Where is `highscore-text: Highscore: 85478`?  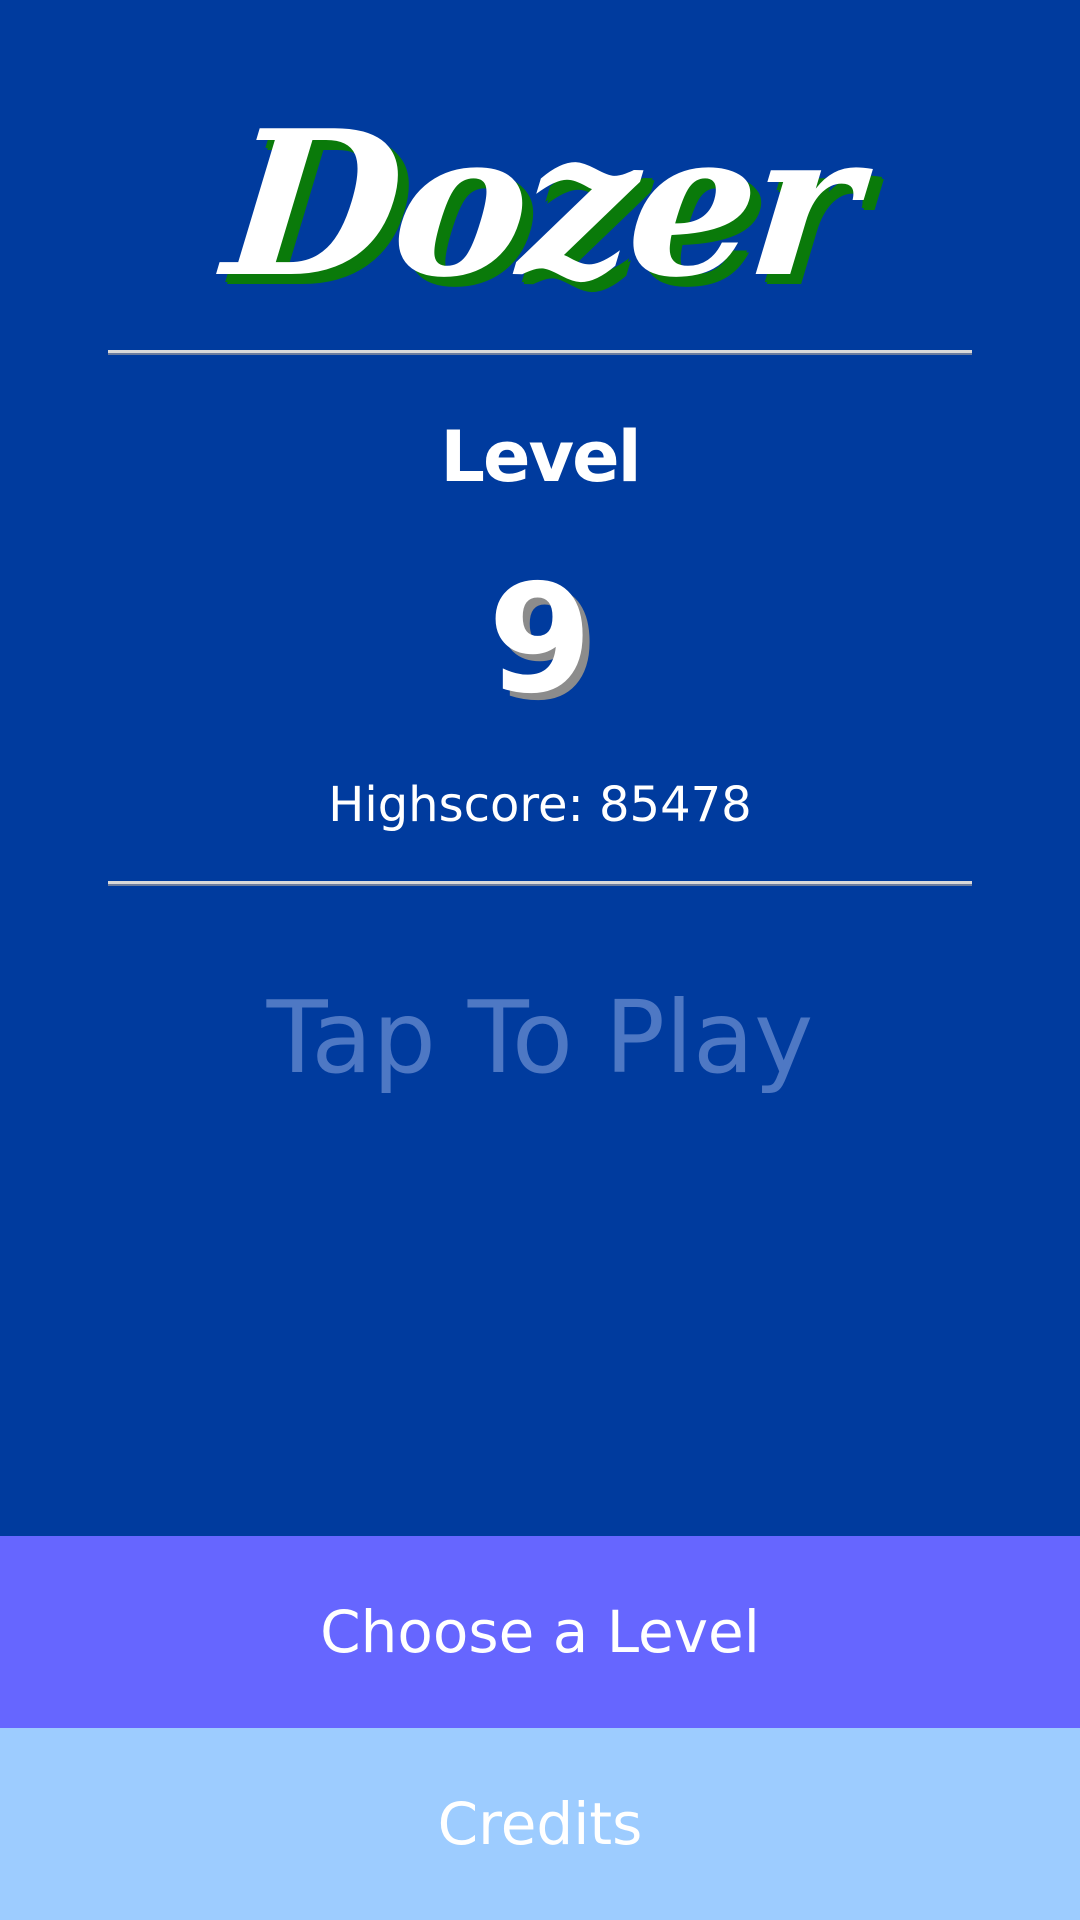 highscore-text: Highscore: 85478 is located at coordinates (540, 805).